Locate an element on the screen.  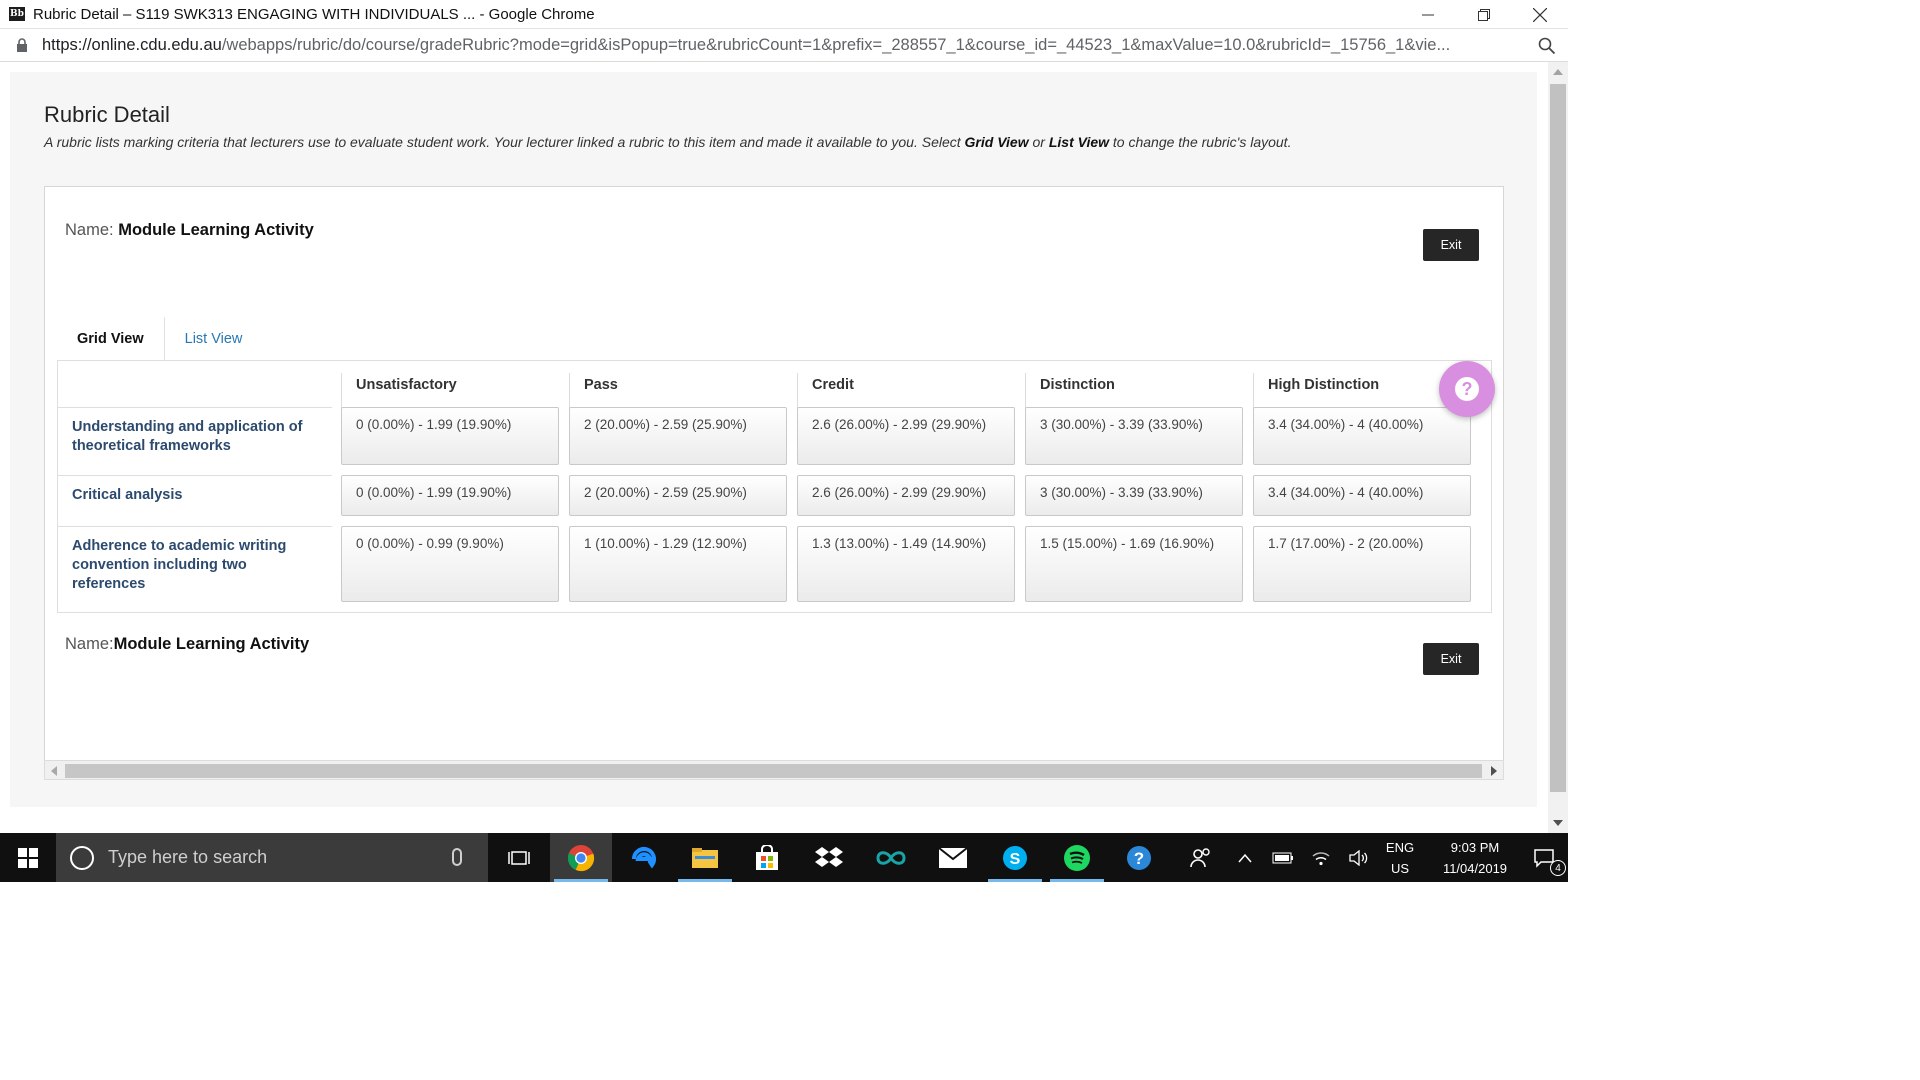
input-language-button: ENG US is located at coordinates (1400, 858).